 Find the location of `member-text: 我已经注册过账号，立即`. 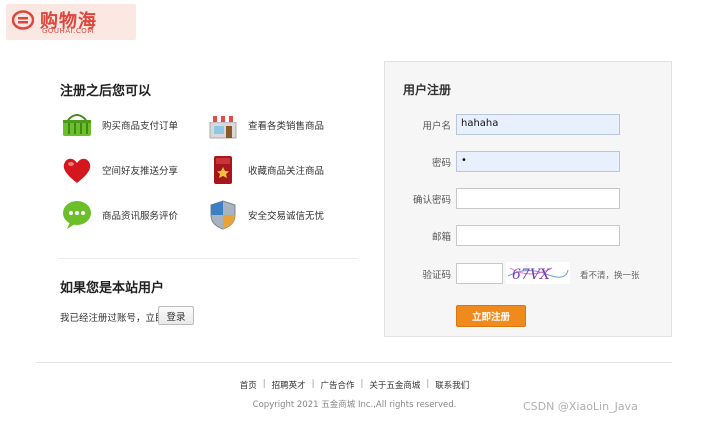

member-text: 我已经注册过账号，立即 is located at coordinates (112, 318).